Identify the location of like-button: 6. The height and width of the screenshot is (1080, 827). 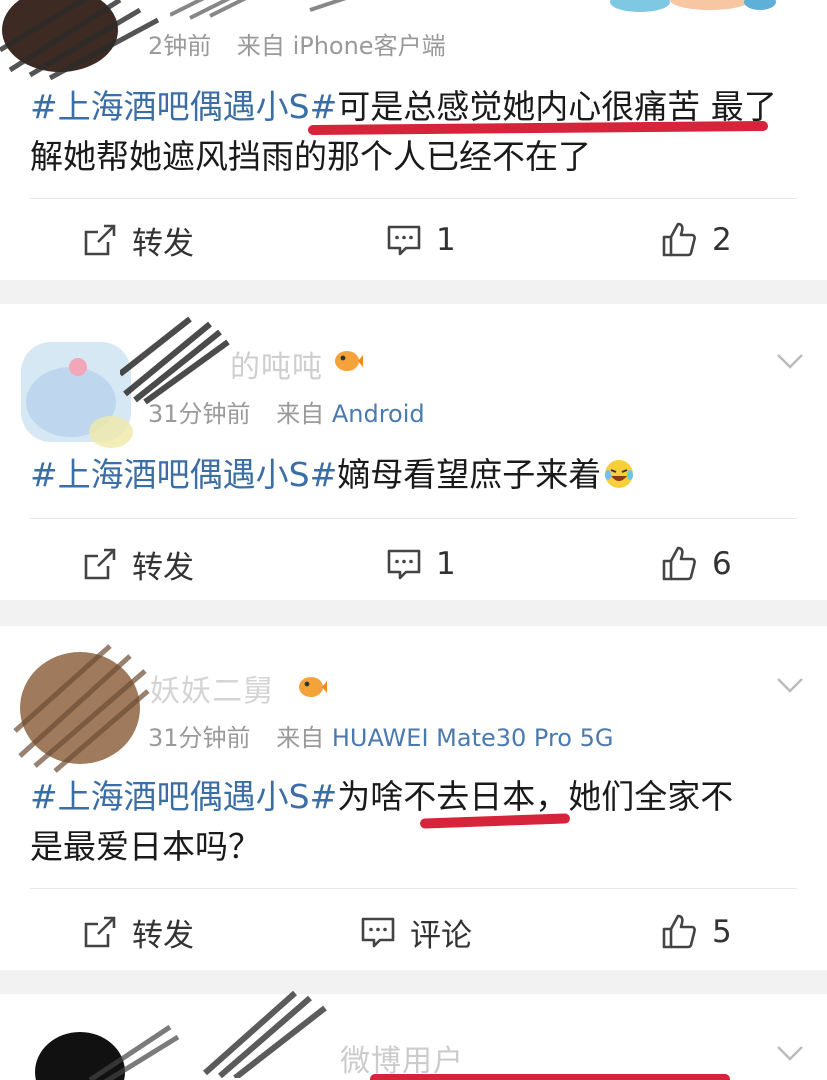
(696, 564).